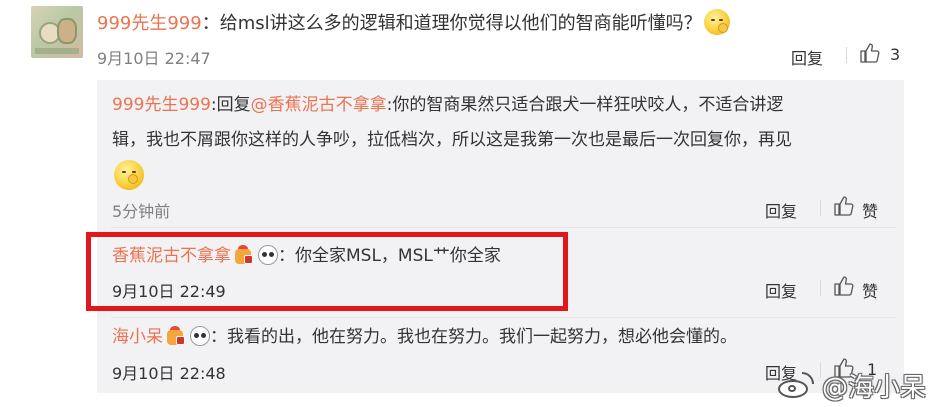 The height and width of the screenshot is (407, 932). What do you see at coordinates (141, 211) in the screenshot?
I see `reply-timestamp: 5分钟前` at bounding box center [141, 211].